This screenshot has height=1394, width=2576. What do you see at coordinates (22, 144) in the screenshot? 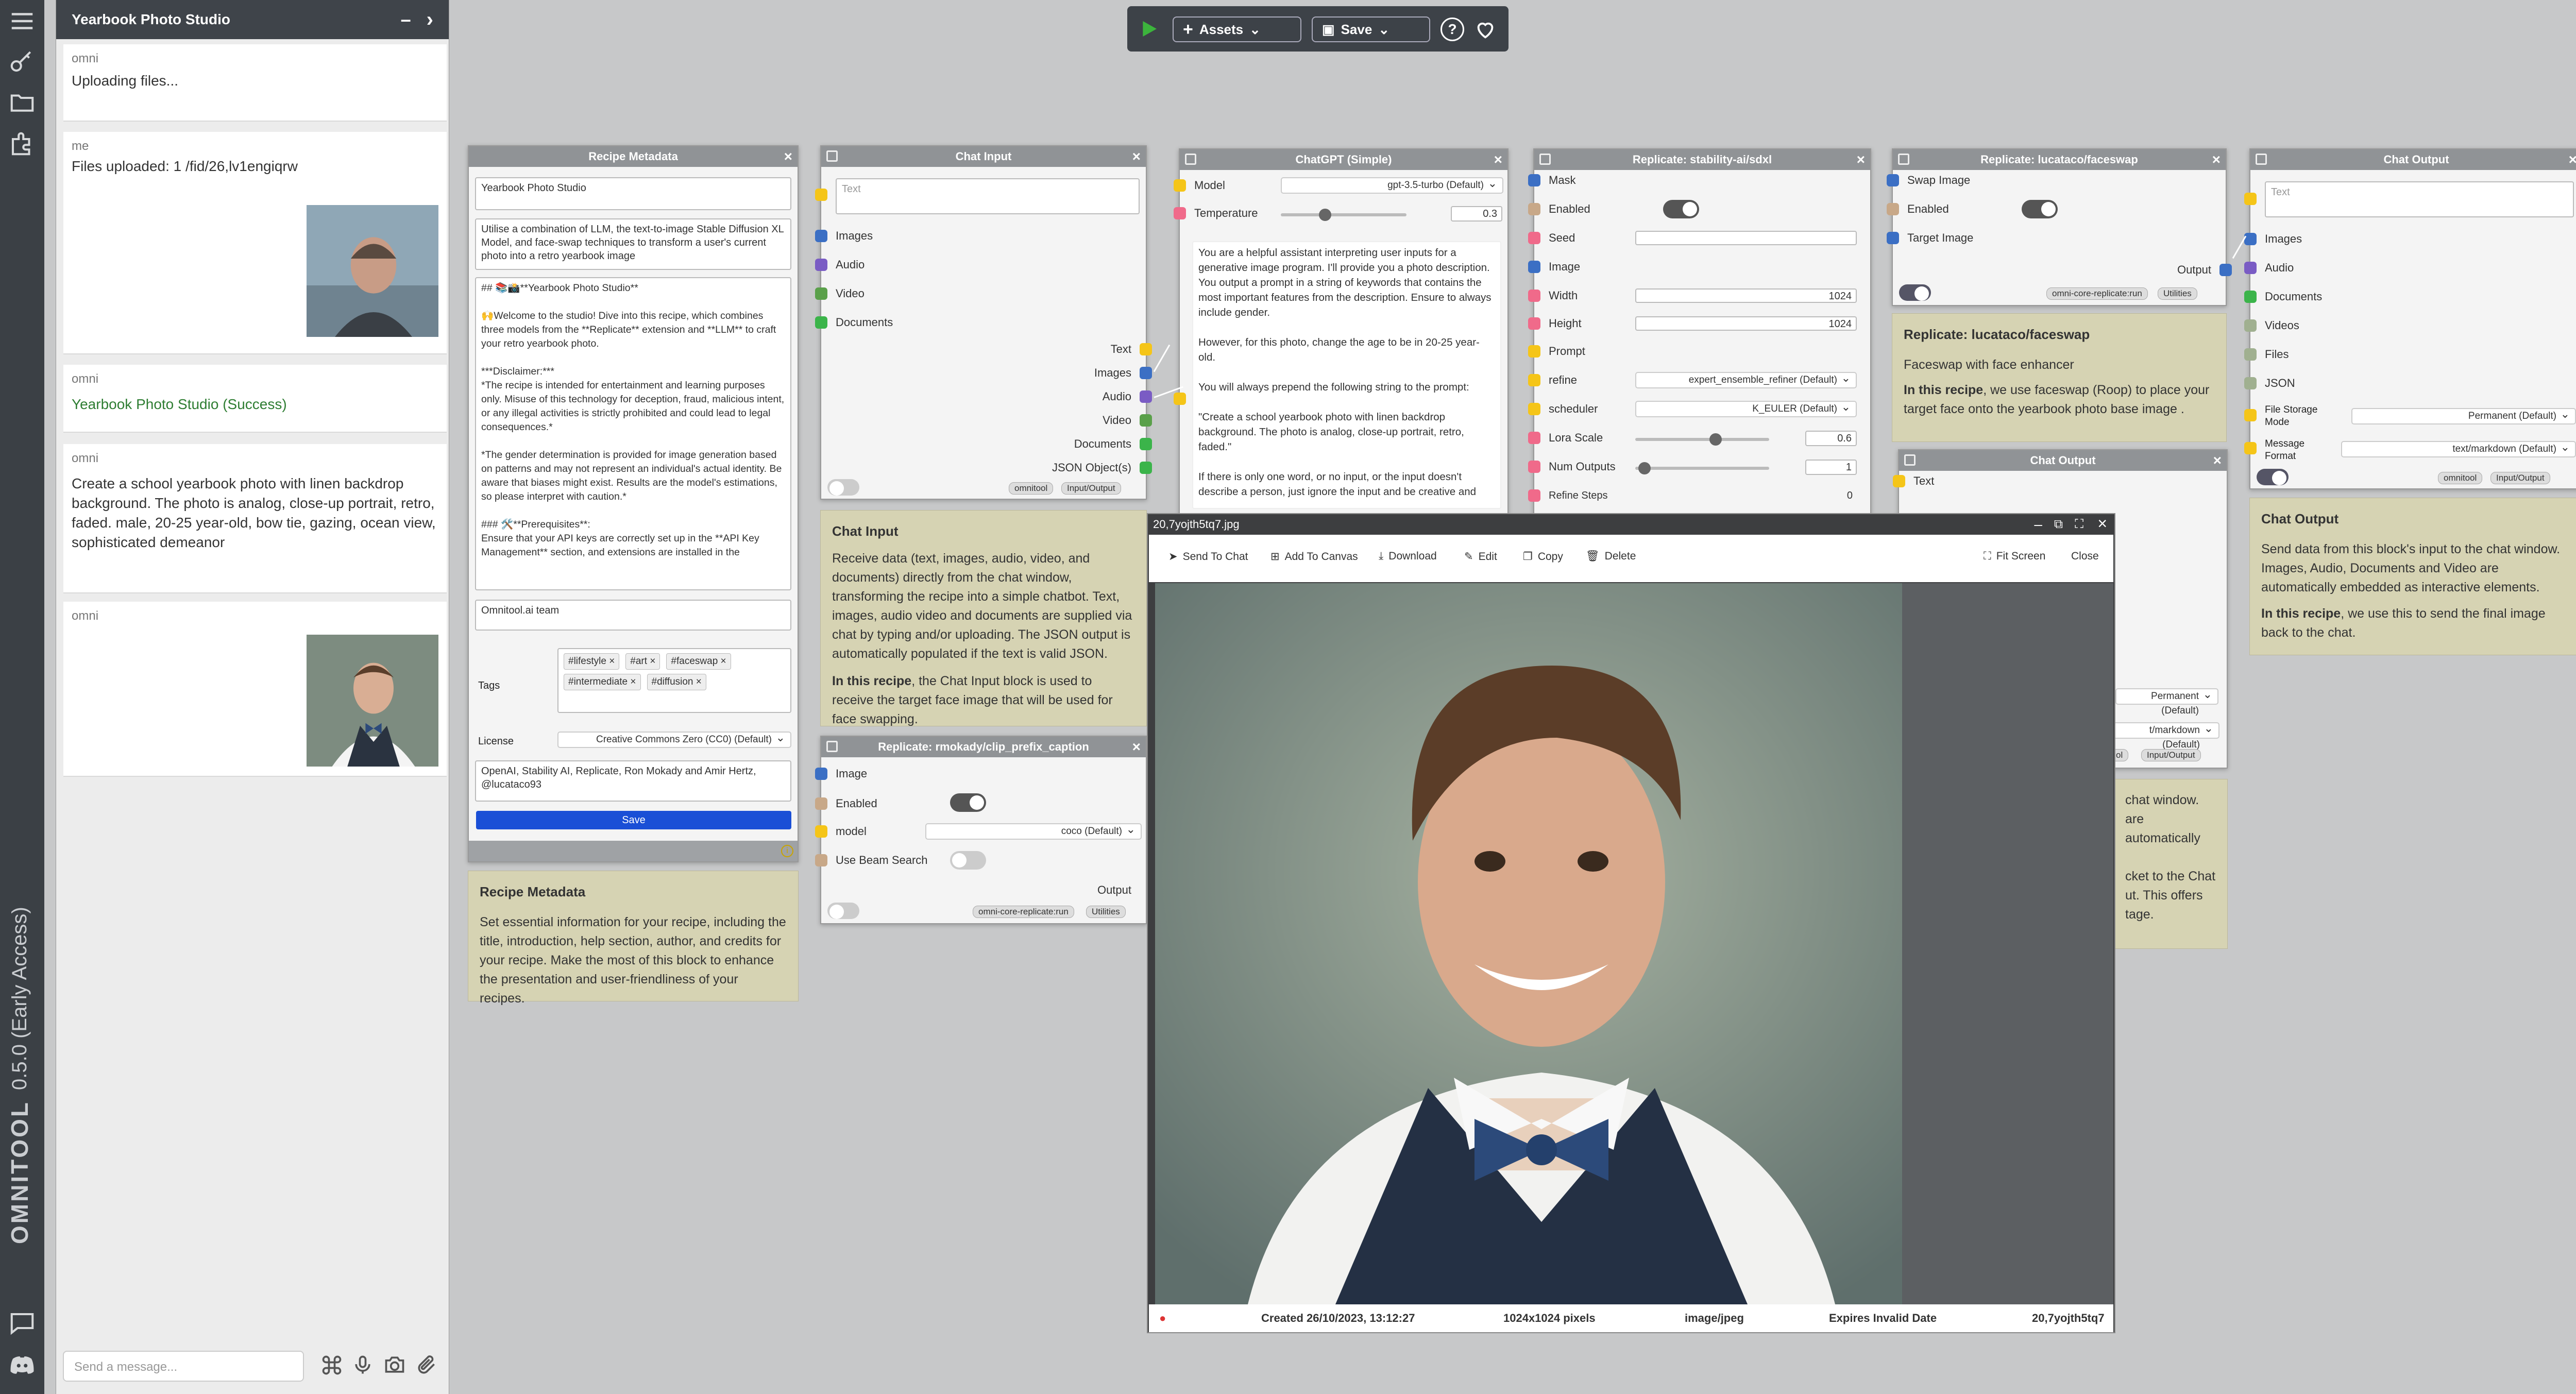
I see `extensions-icon` at bounding box center [22, 144].